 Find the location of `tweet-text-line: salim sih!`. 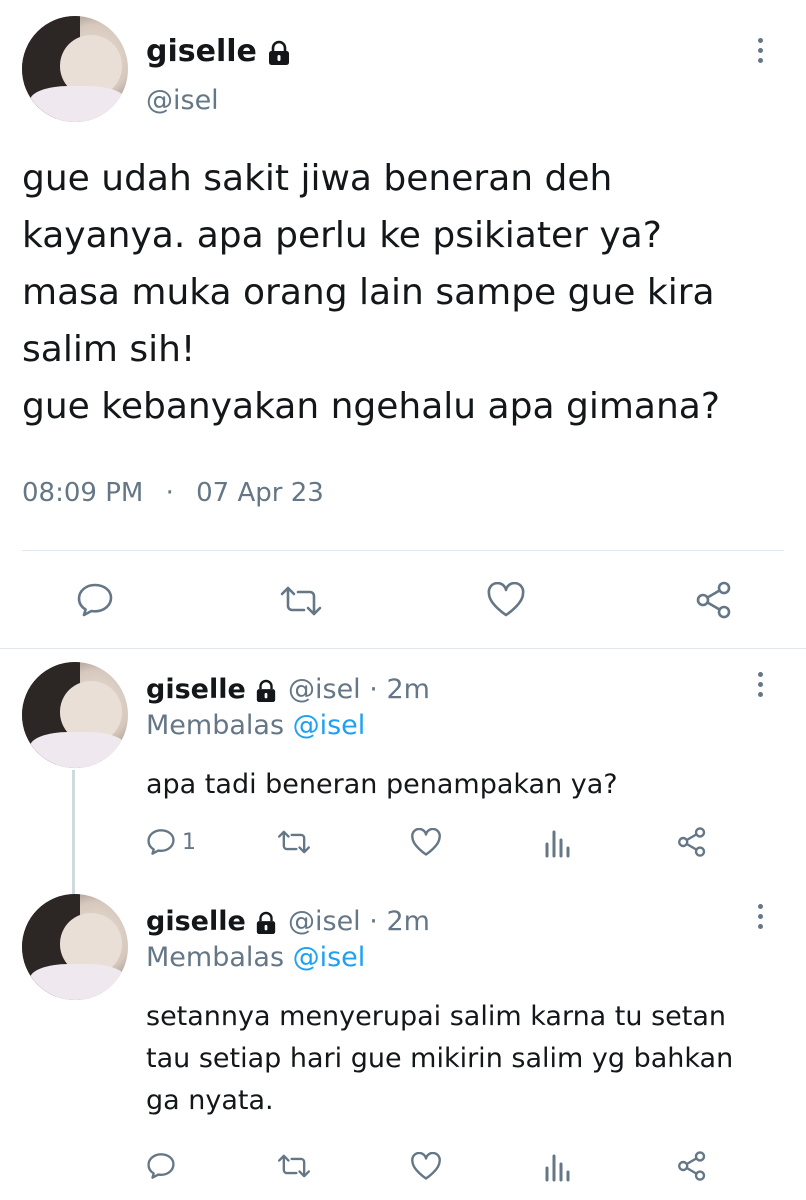

tweet-text-line: salim sih! is located at coordinates (109, 349).